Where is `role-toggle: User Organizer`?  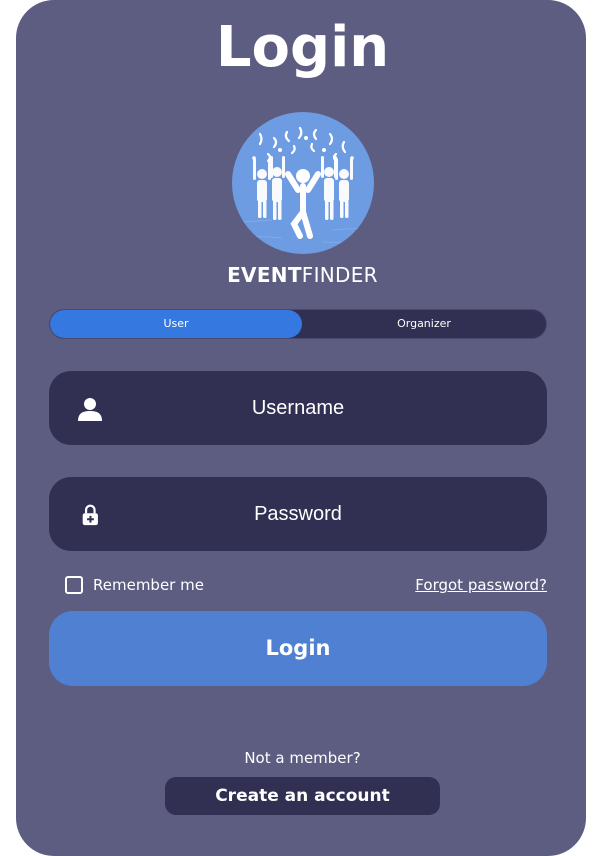
role-toggle: User Organizer is located at coordinates (298, 324).